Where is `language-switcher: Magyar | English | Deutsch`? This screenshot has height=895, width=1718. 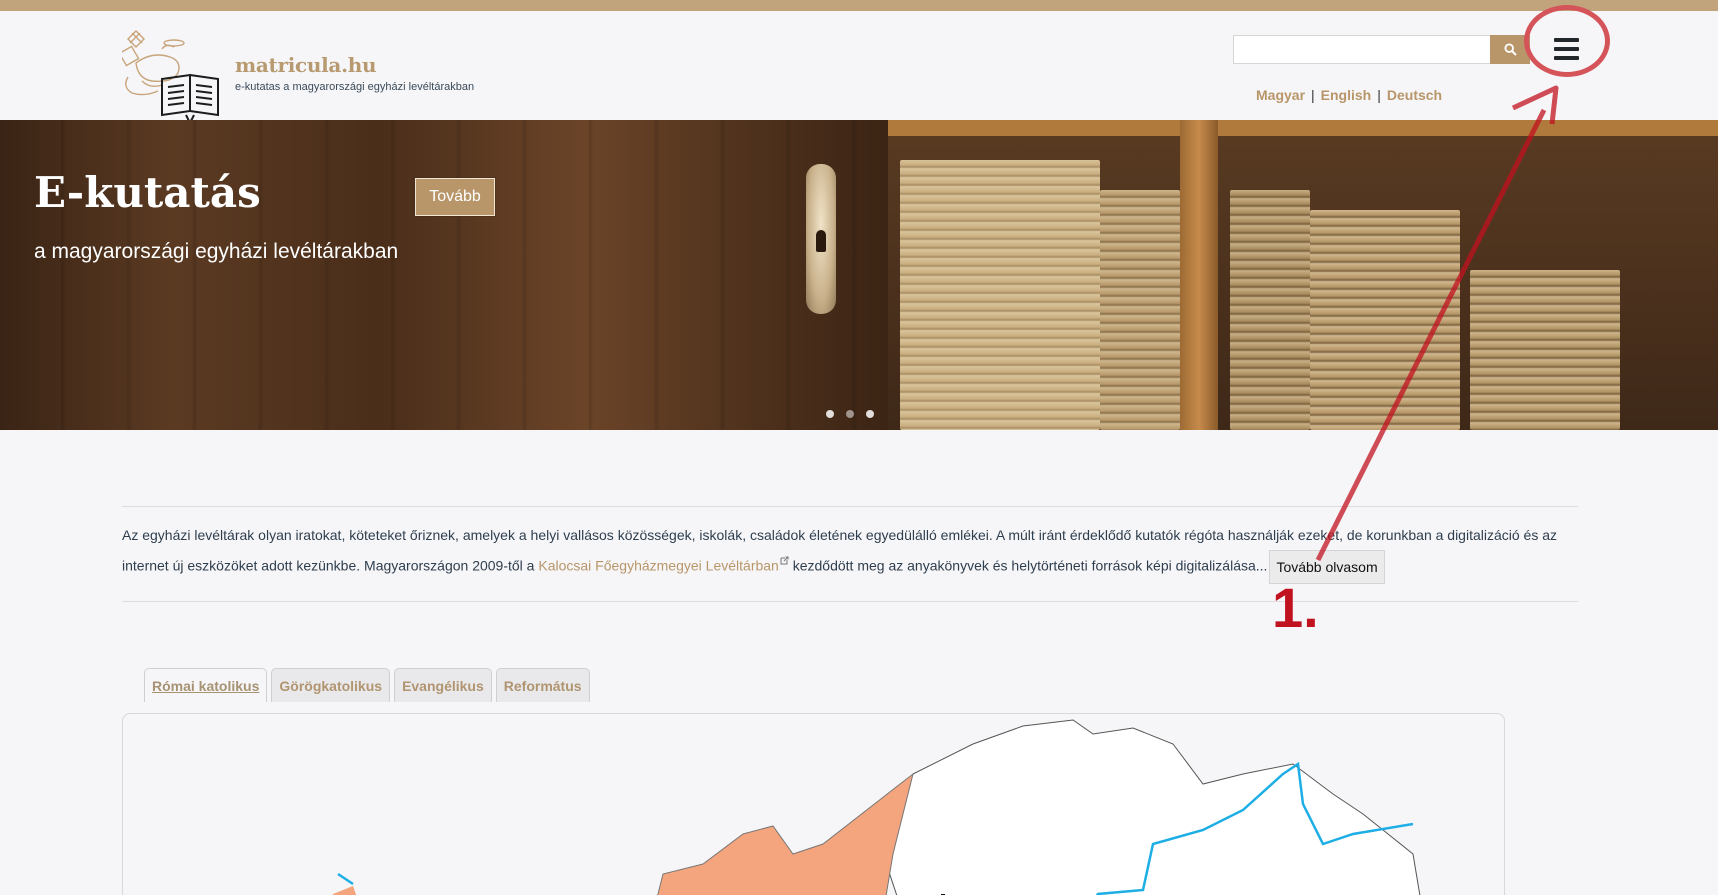
language-switcher: Magyar | English | Deutsch is located at coordinates (1349, 95).